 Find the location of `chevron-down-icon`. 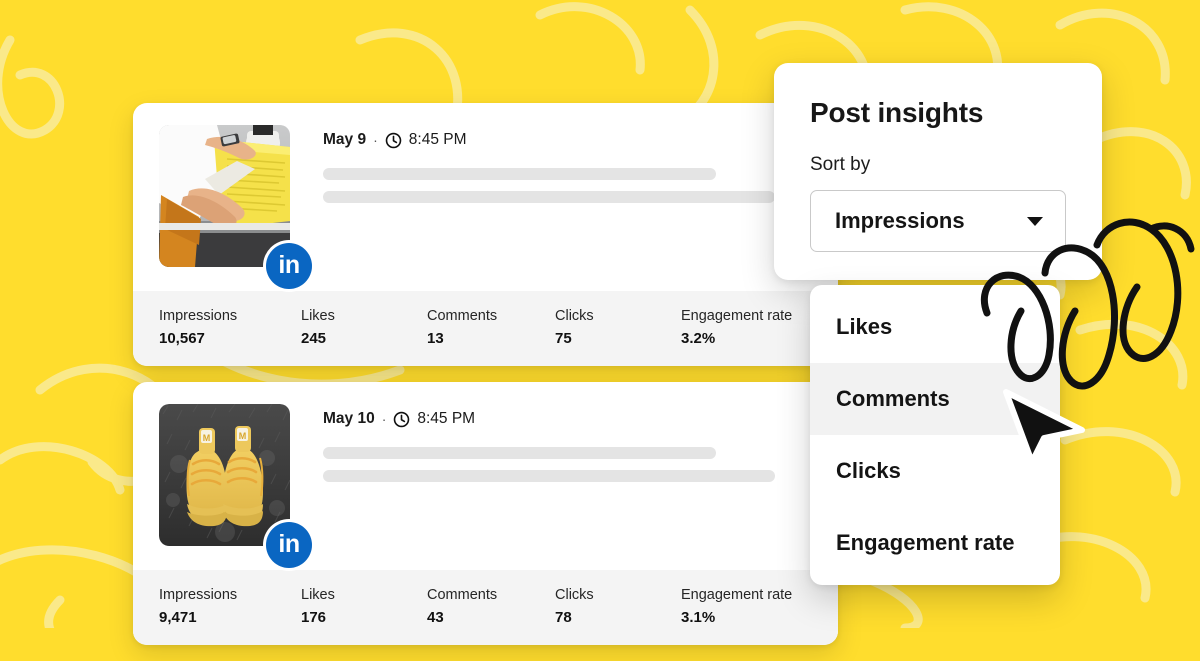

chevron-down-icon is located at coordinates (1035, 221).